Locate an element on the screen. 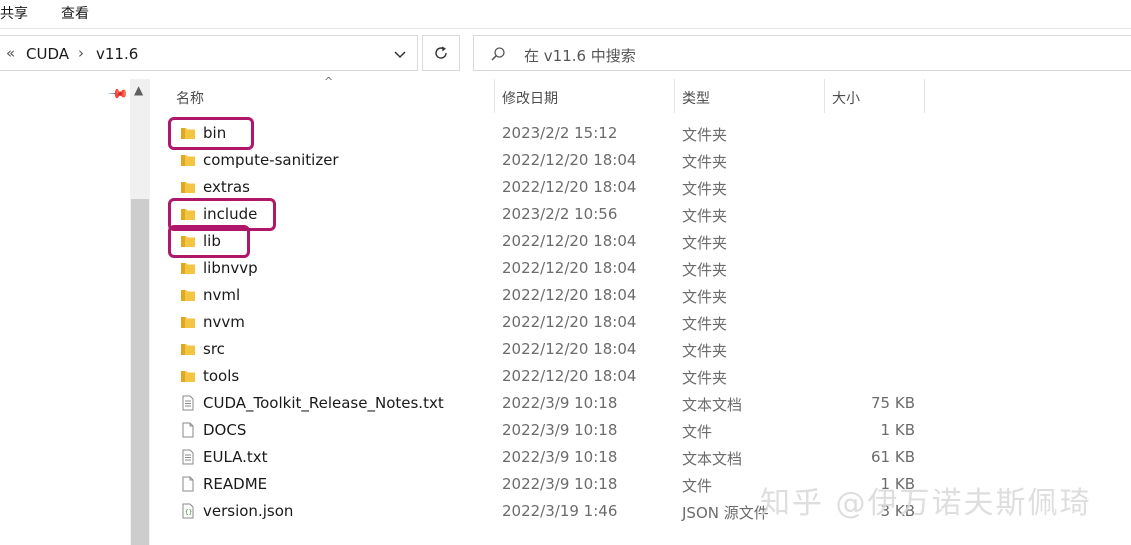 The image size is (1131, 545). navigation-scrollbar-thumb is located at coordinates (140, 372).